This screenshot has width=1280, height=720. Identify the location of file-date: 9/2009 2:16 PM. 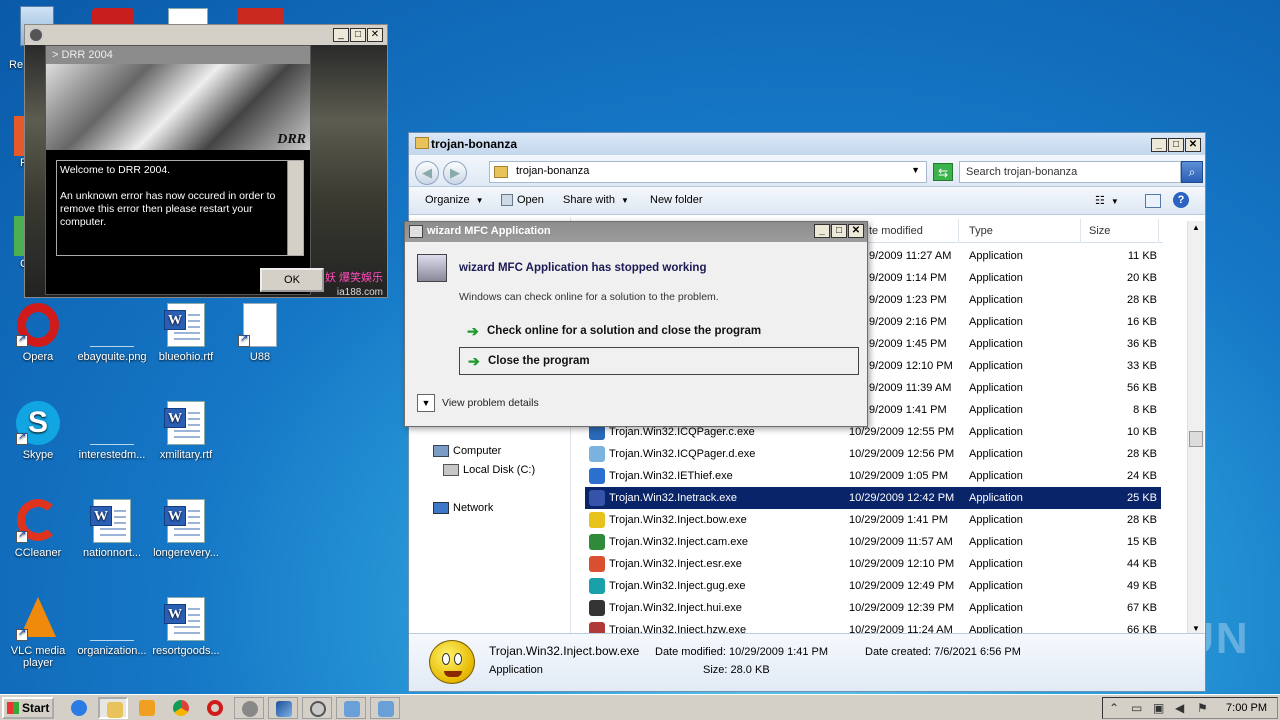
(908, 322).